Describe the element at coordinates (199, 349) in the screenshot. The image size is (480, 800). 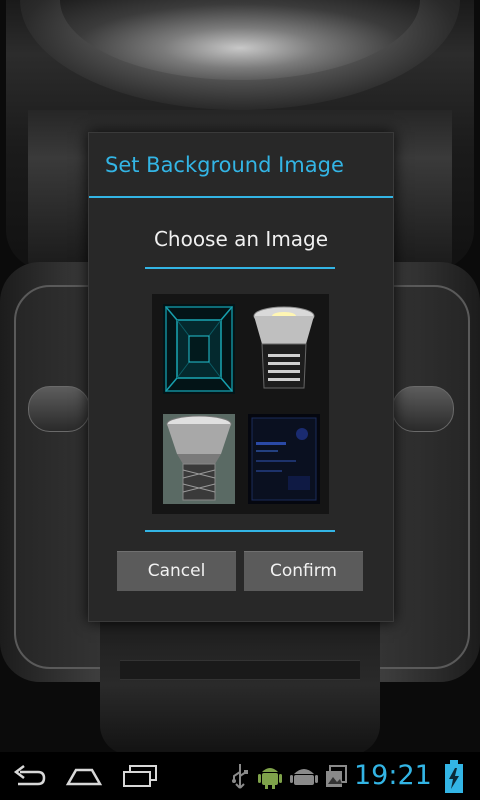
I see `teal-corridor-thumbnail` at that location.